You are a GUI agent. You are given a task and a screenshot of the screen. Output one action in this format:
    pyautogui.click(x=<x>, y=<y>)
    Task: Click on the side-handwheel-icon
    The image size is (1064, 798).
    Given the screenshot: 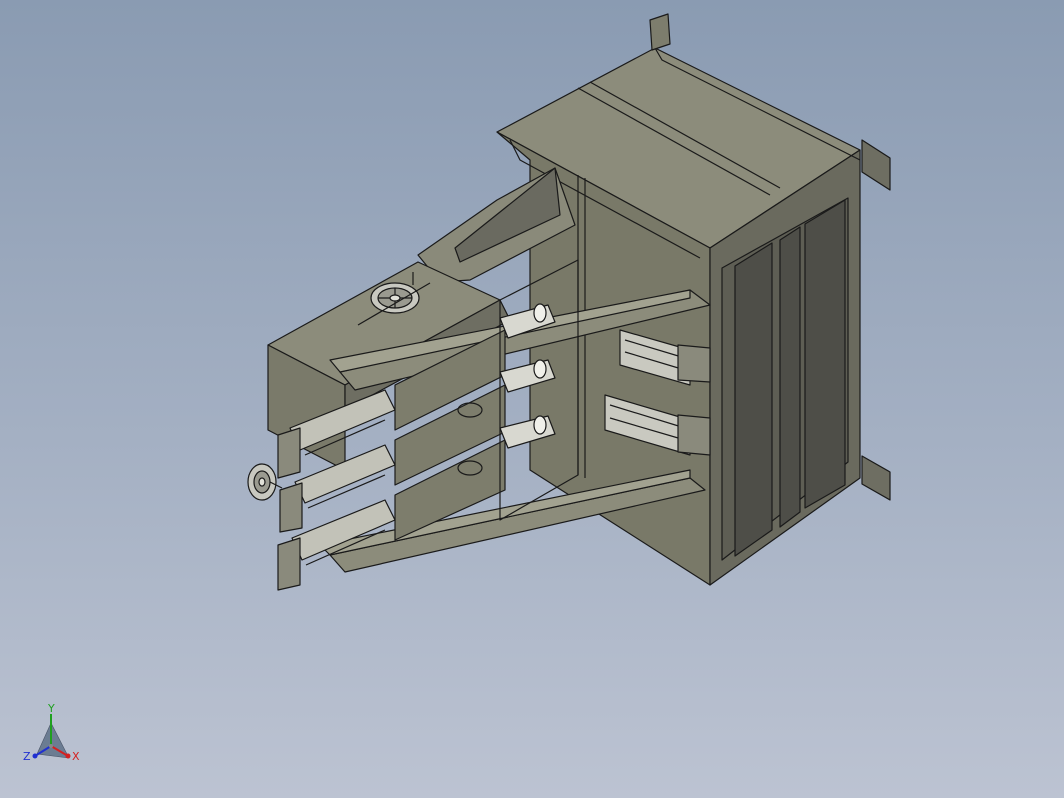 What is the action you would take?
    pyautogui.click(x=265, y=482)
    